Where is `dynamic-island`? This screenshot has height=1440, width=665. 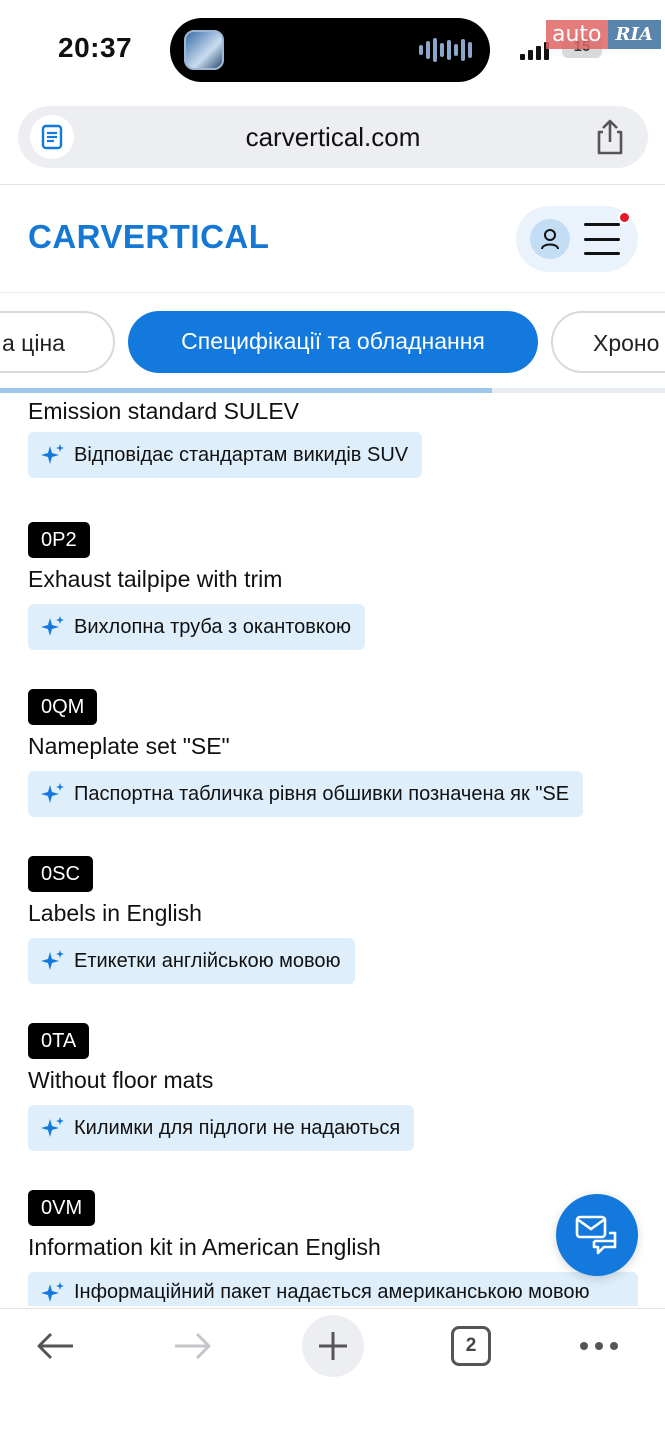 dynamic-island is located at coordinates (330, 50).